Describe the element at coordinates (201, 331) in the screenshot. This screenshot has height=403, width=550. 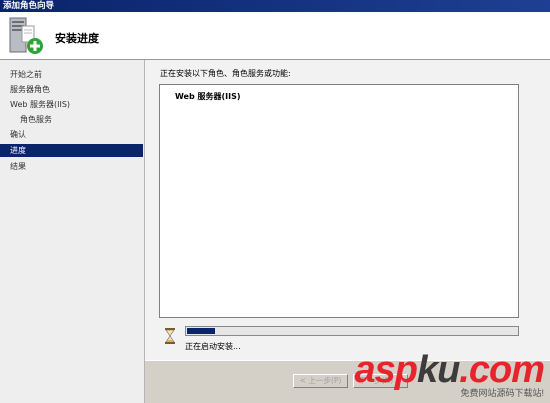
I see `progress-fill` at that location.